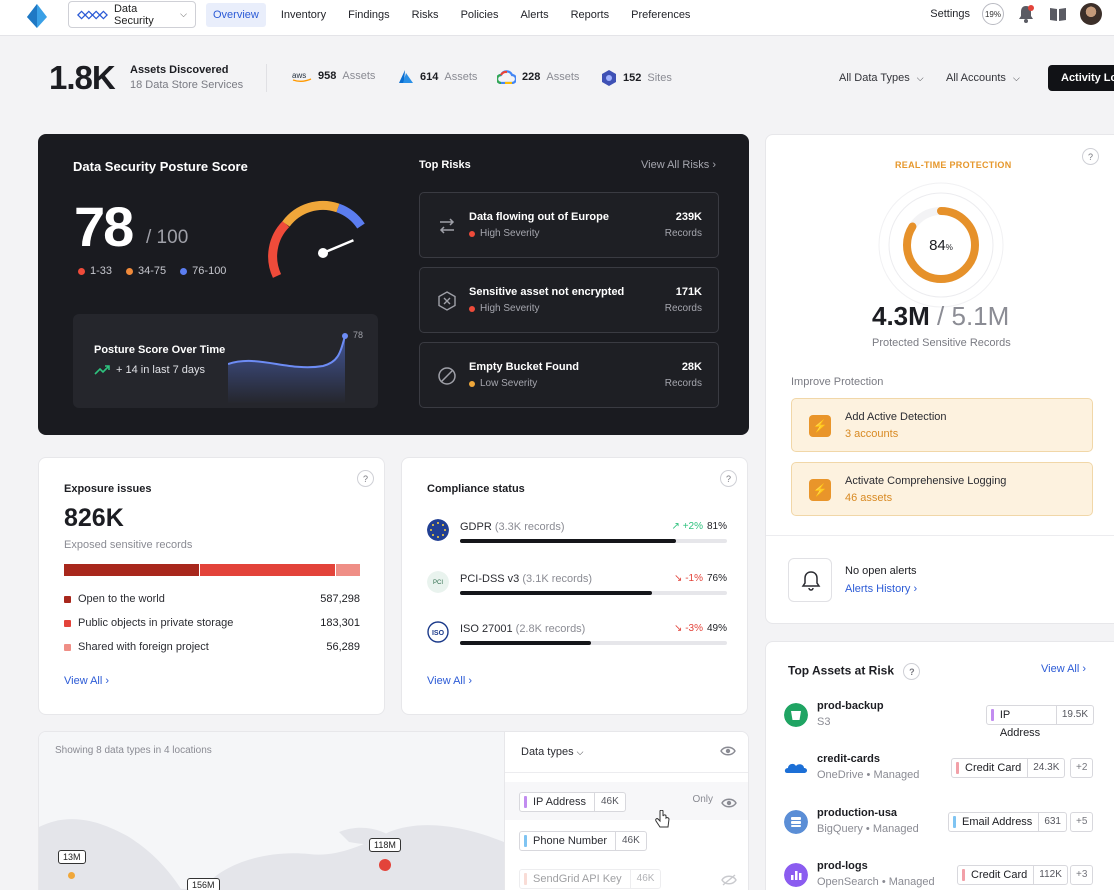 Image resolution: width=1114 pixels, height=890 pixels. What do you see at coordinates (143, 647) in the screenshot?
I see `exposure-row-label: Shared with foreign project` at bounding box center [143, 647].